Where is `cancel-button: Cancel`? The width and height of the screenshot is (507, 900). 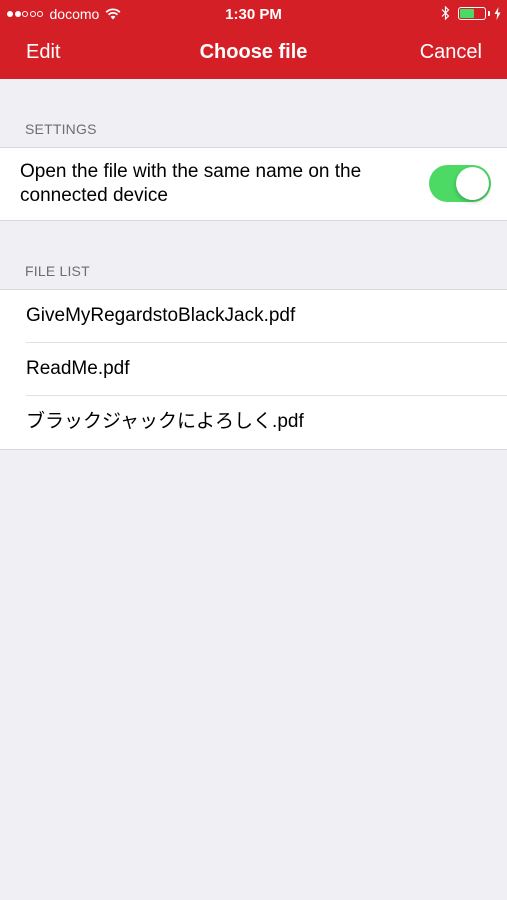 cancel-button: Cancel is located at coordinates (451, 52).